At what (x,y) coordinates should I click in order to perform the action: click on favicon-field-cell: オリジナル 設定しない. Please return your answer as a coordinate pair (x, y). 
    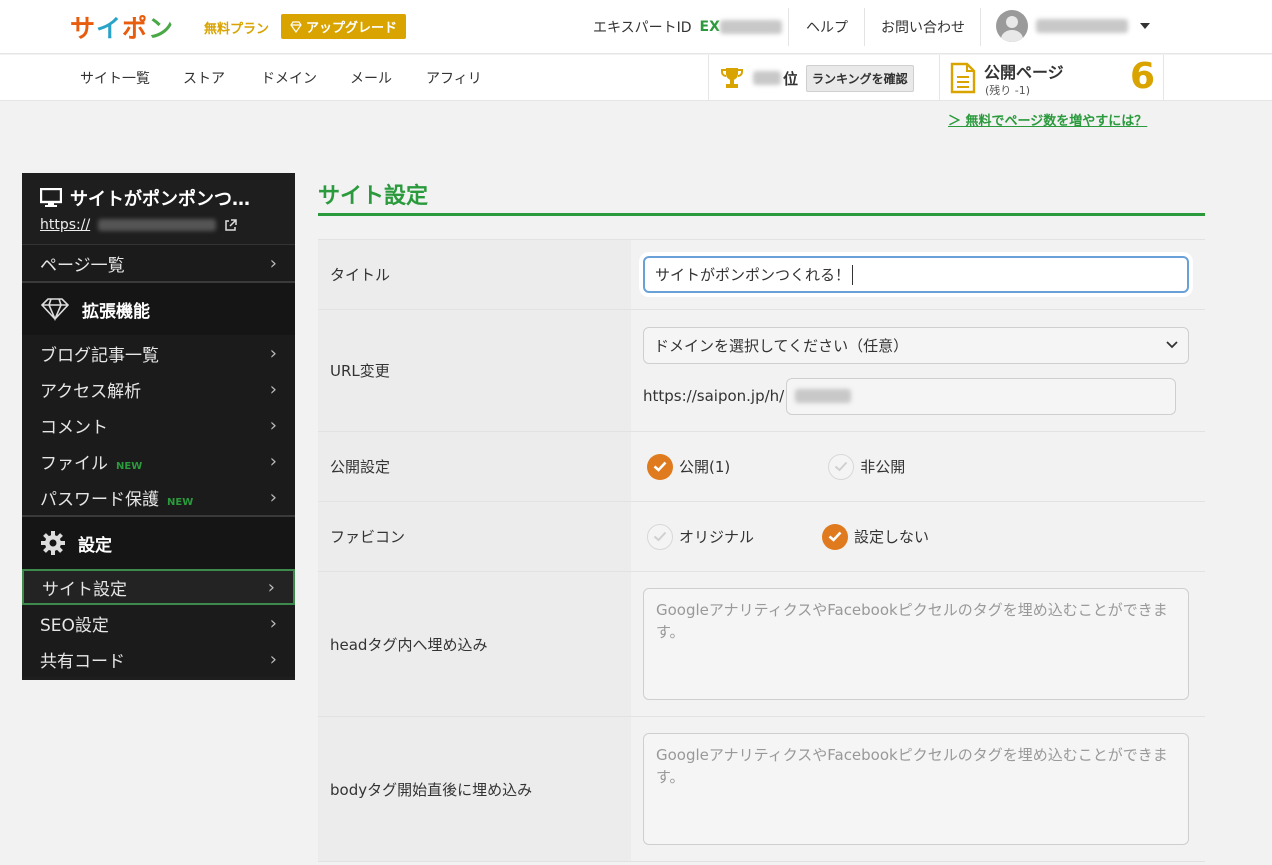
    Looking at the image, I should click on (918, 536).